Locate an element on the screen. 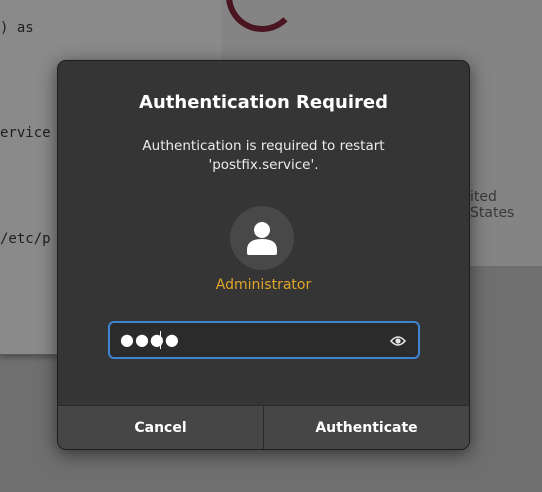  cancel-button: Cancel is located at coordinates (161, 427).